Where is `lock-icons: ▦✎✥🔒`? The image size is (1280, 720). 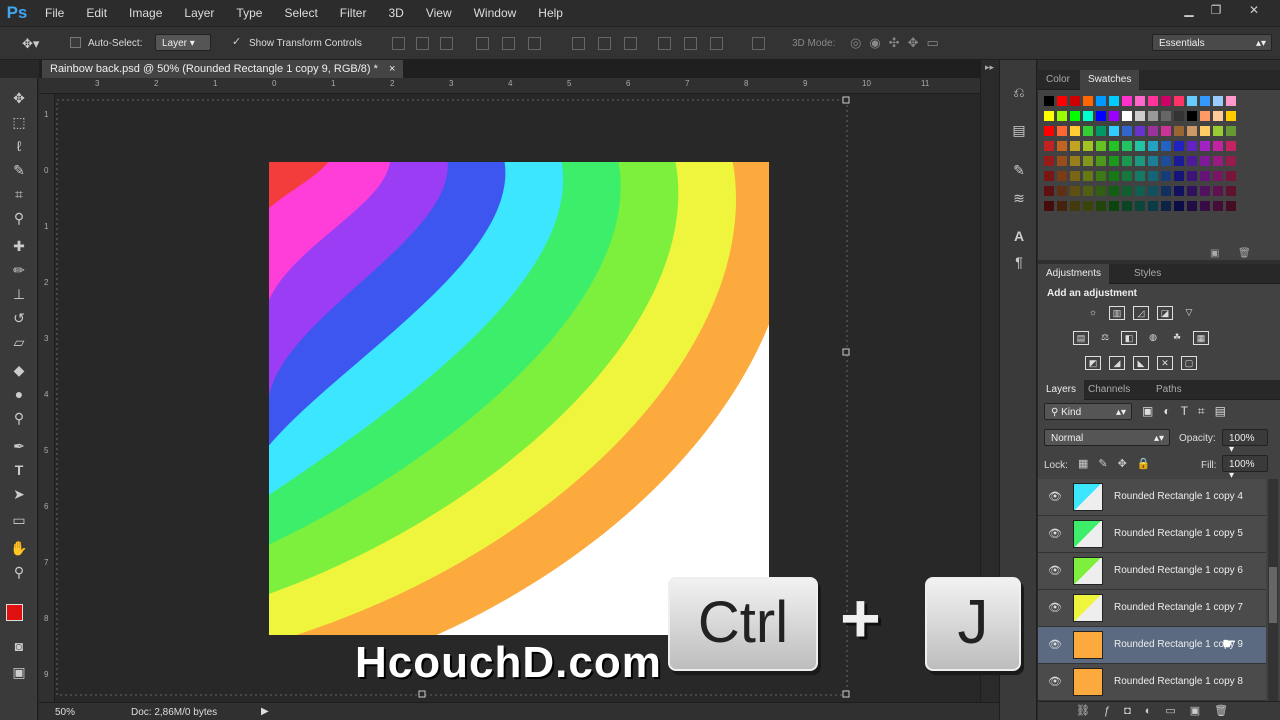 lock-icons: ▦✎✥🔒 is located at coordinates (1119, 463).